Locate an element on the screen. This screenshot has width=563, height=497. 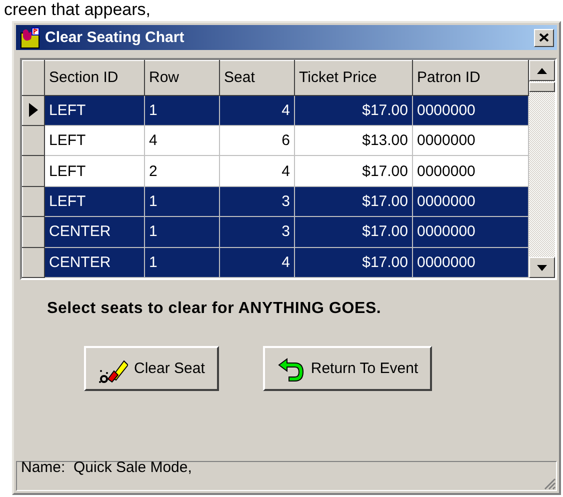
status-bar: Name: Quick Sale Mode, is located at coordinates (286, 476).